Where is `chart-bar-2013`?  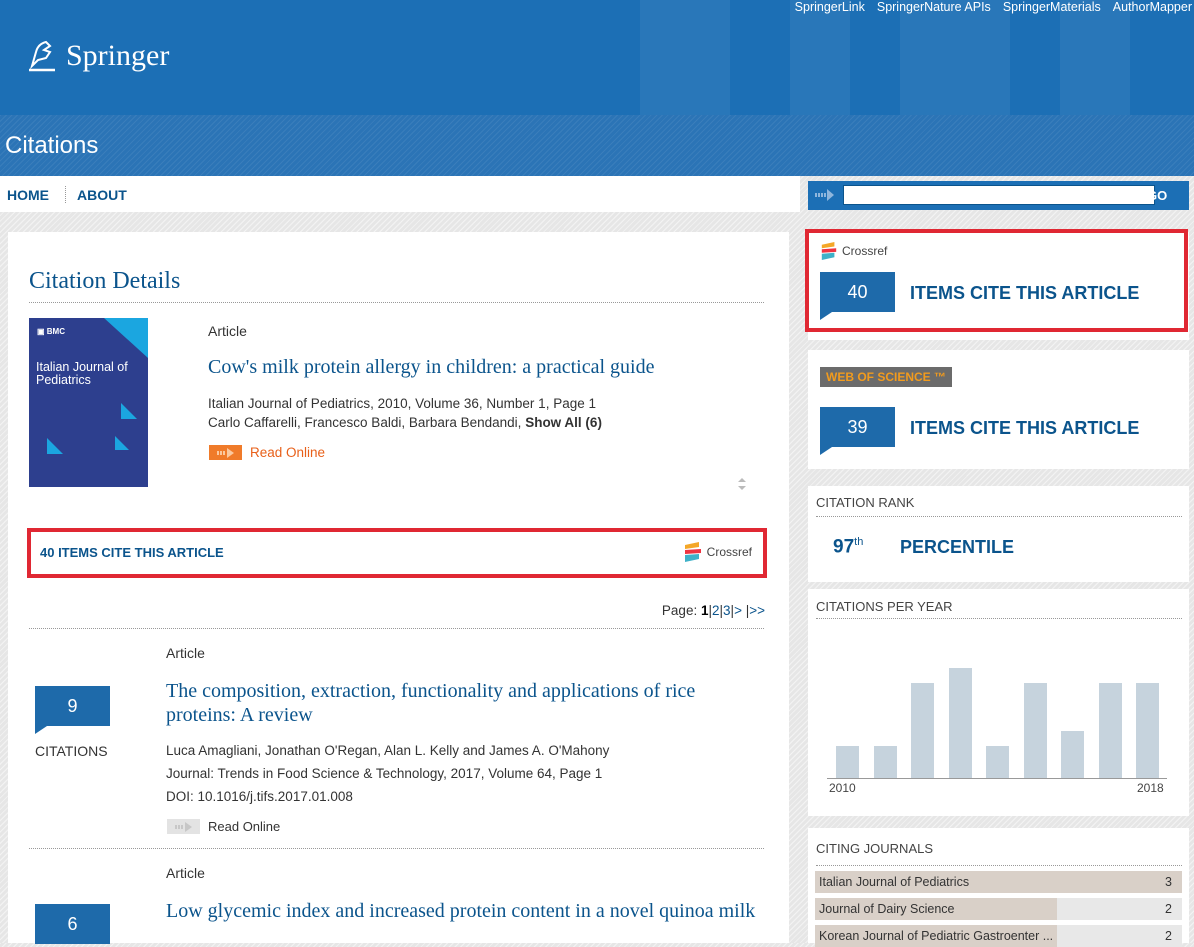 chart-bar-2013 is located at coordinates (960, 723).